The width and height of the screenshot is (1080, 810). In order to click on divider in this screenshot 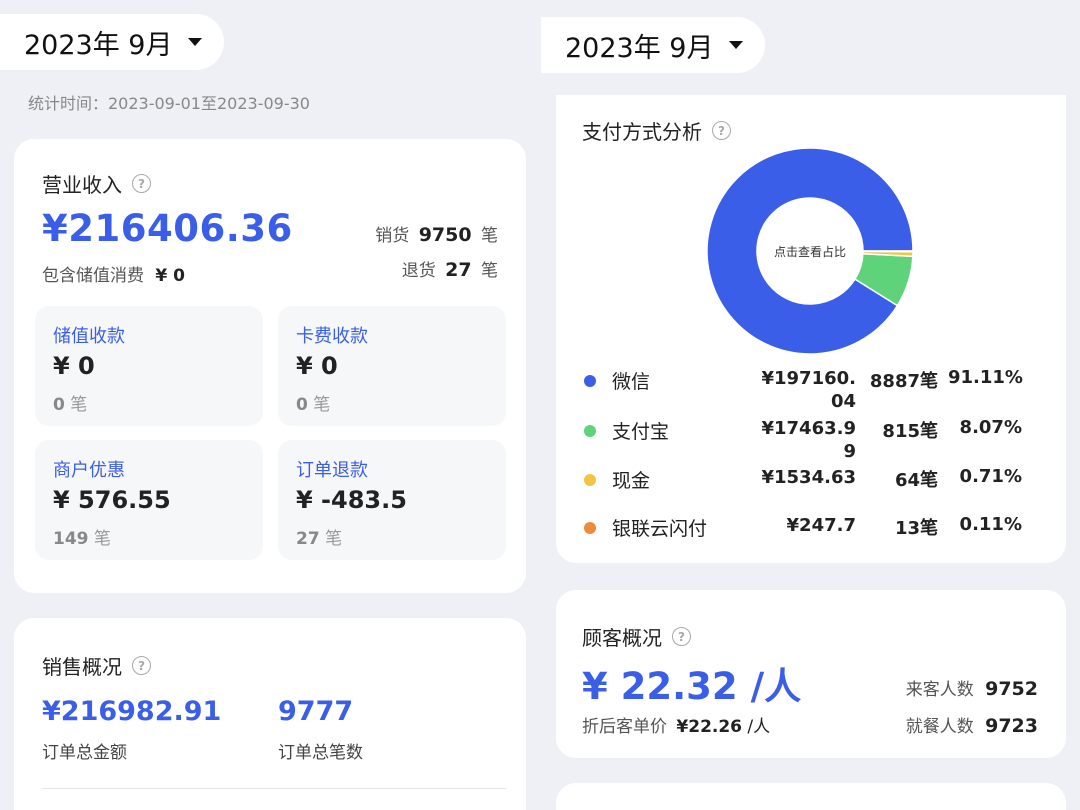, I will do `click(274, 788)`.